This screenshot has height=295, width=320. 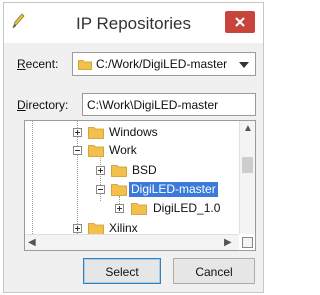 I want to click on tree-item-digiled-master: DigiLED-master, so click(x=132, y=190).